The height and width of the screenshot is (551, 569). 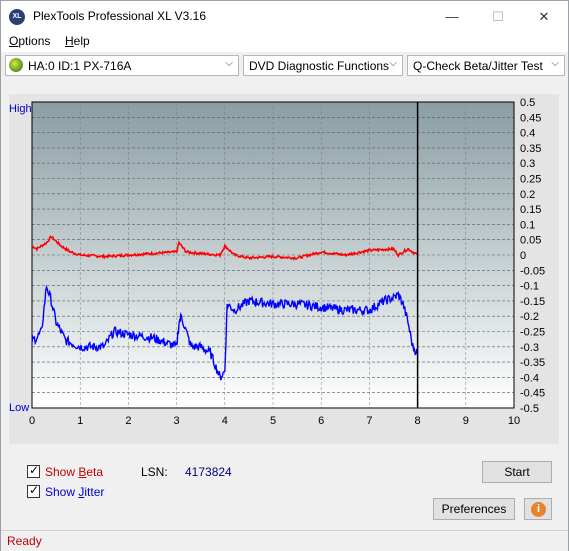 I want to click on show-jitter-prefix: Show, so click(x=62, y=492).